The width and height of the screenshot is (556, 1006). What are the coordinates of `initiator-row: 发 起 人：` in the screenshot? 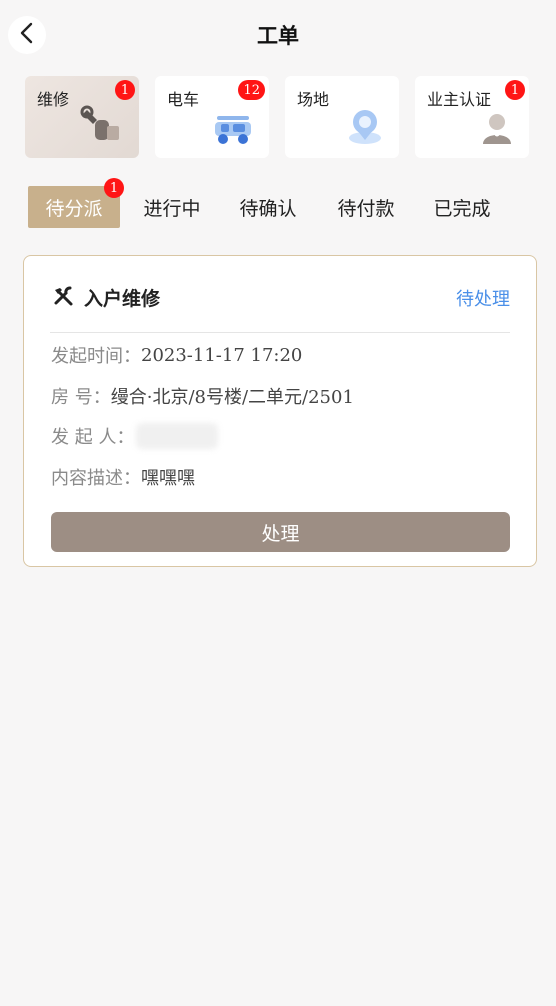 It's located at (135, 436).